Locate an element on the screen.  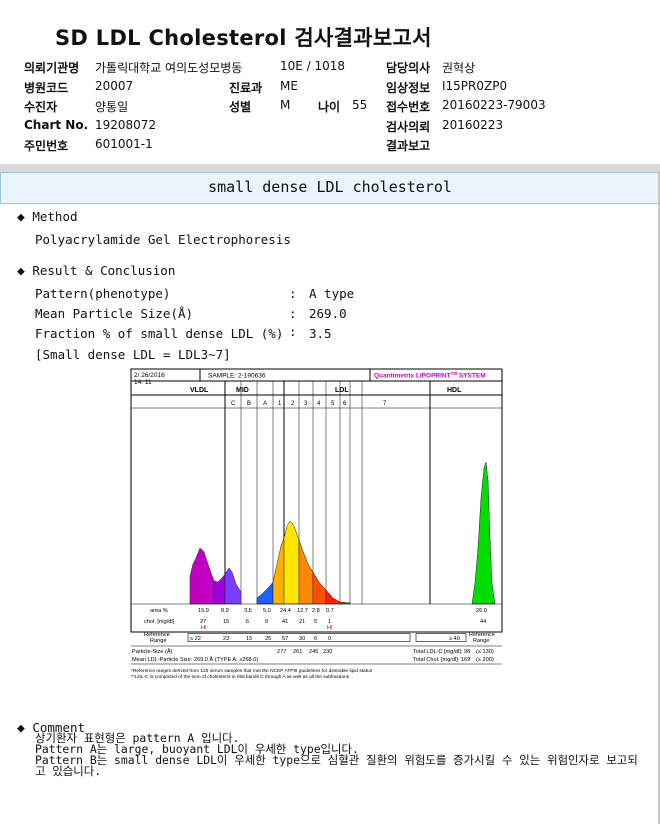
area-value: 8.9 is located at coordinates (225, 611).